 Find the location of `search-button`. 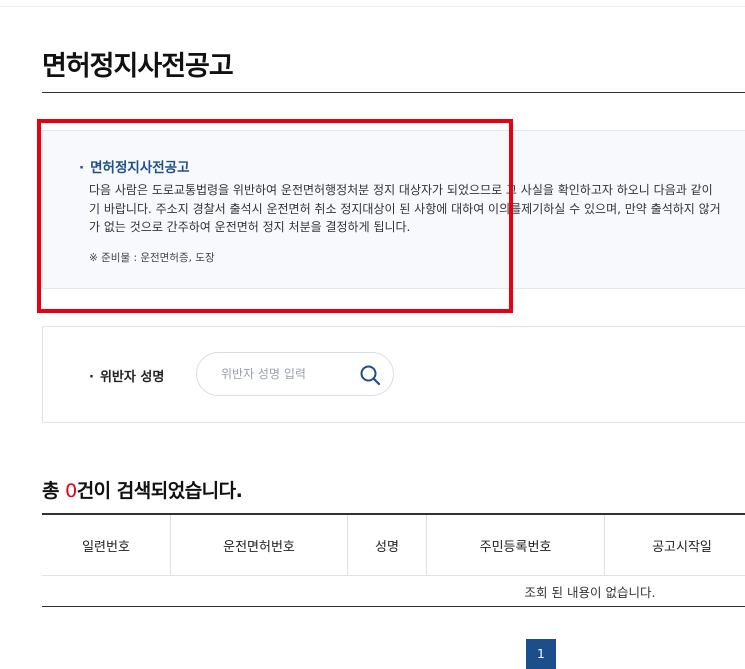

search-button is located at coordinates (370, 375).